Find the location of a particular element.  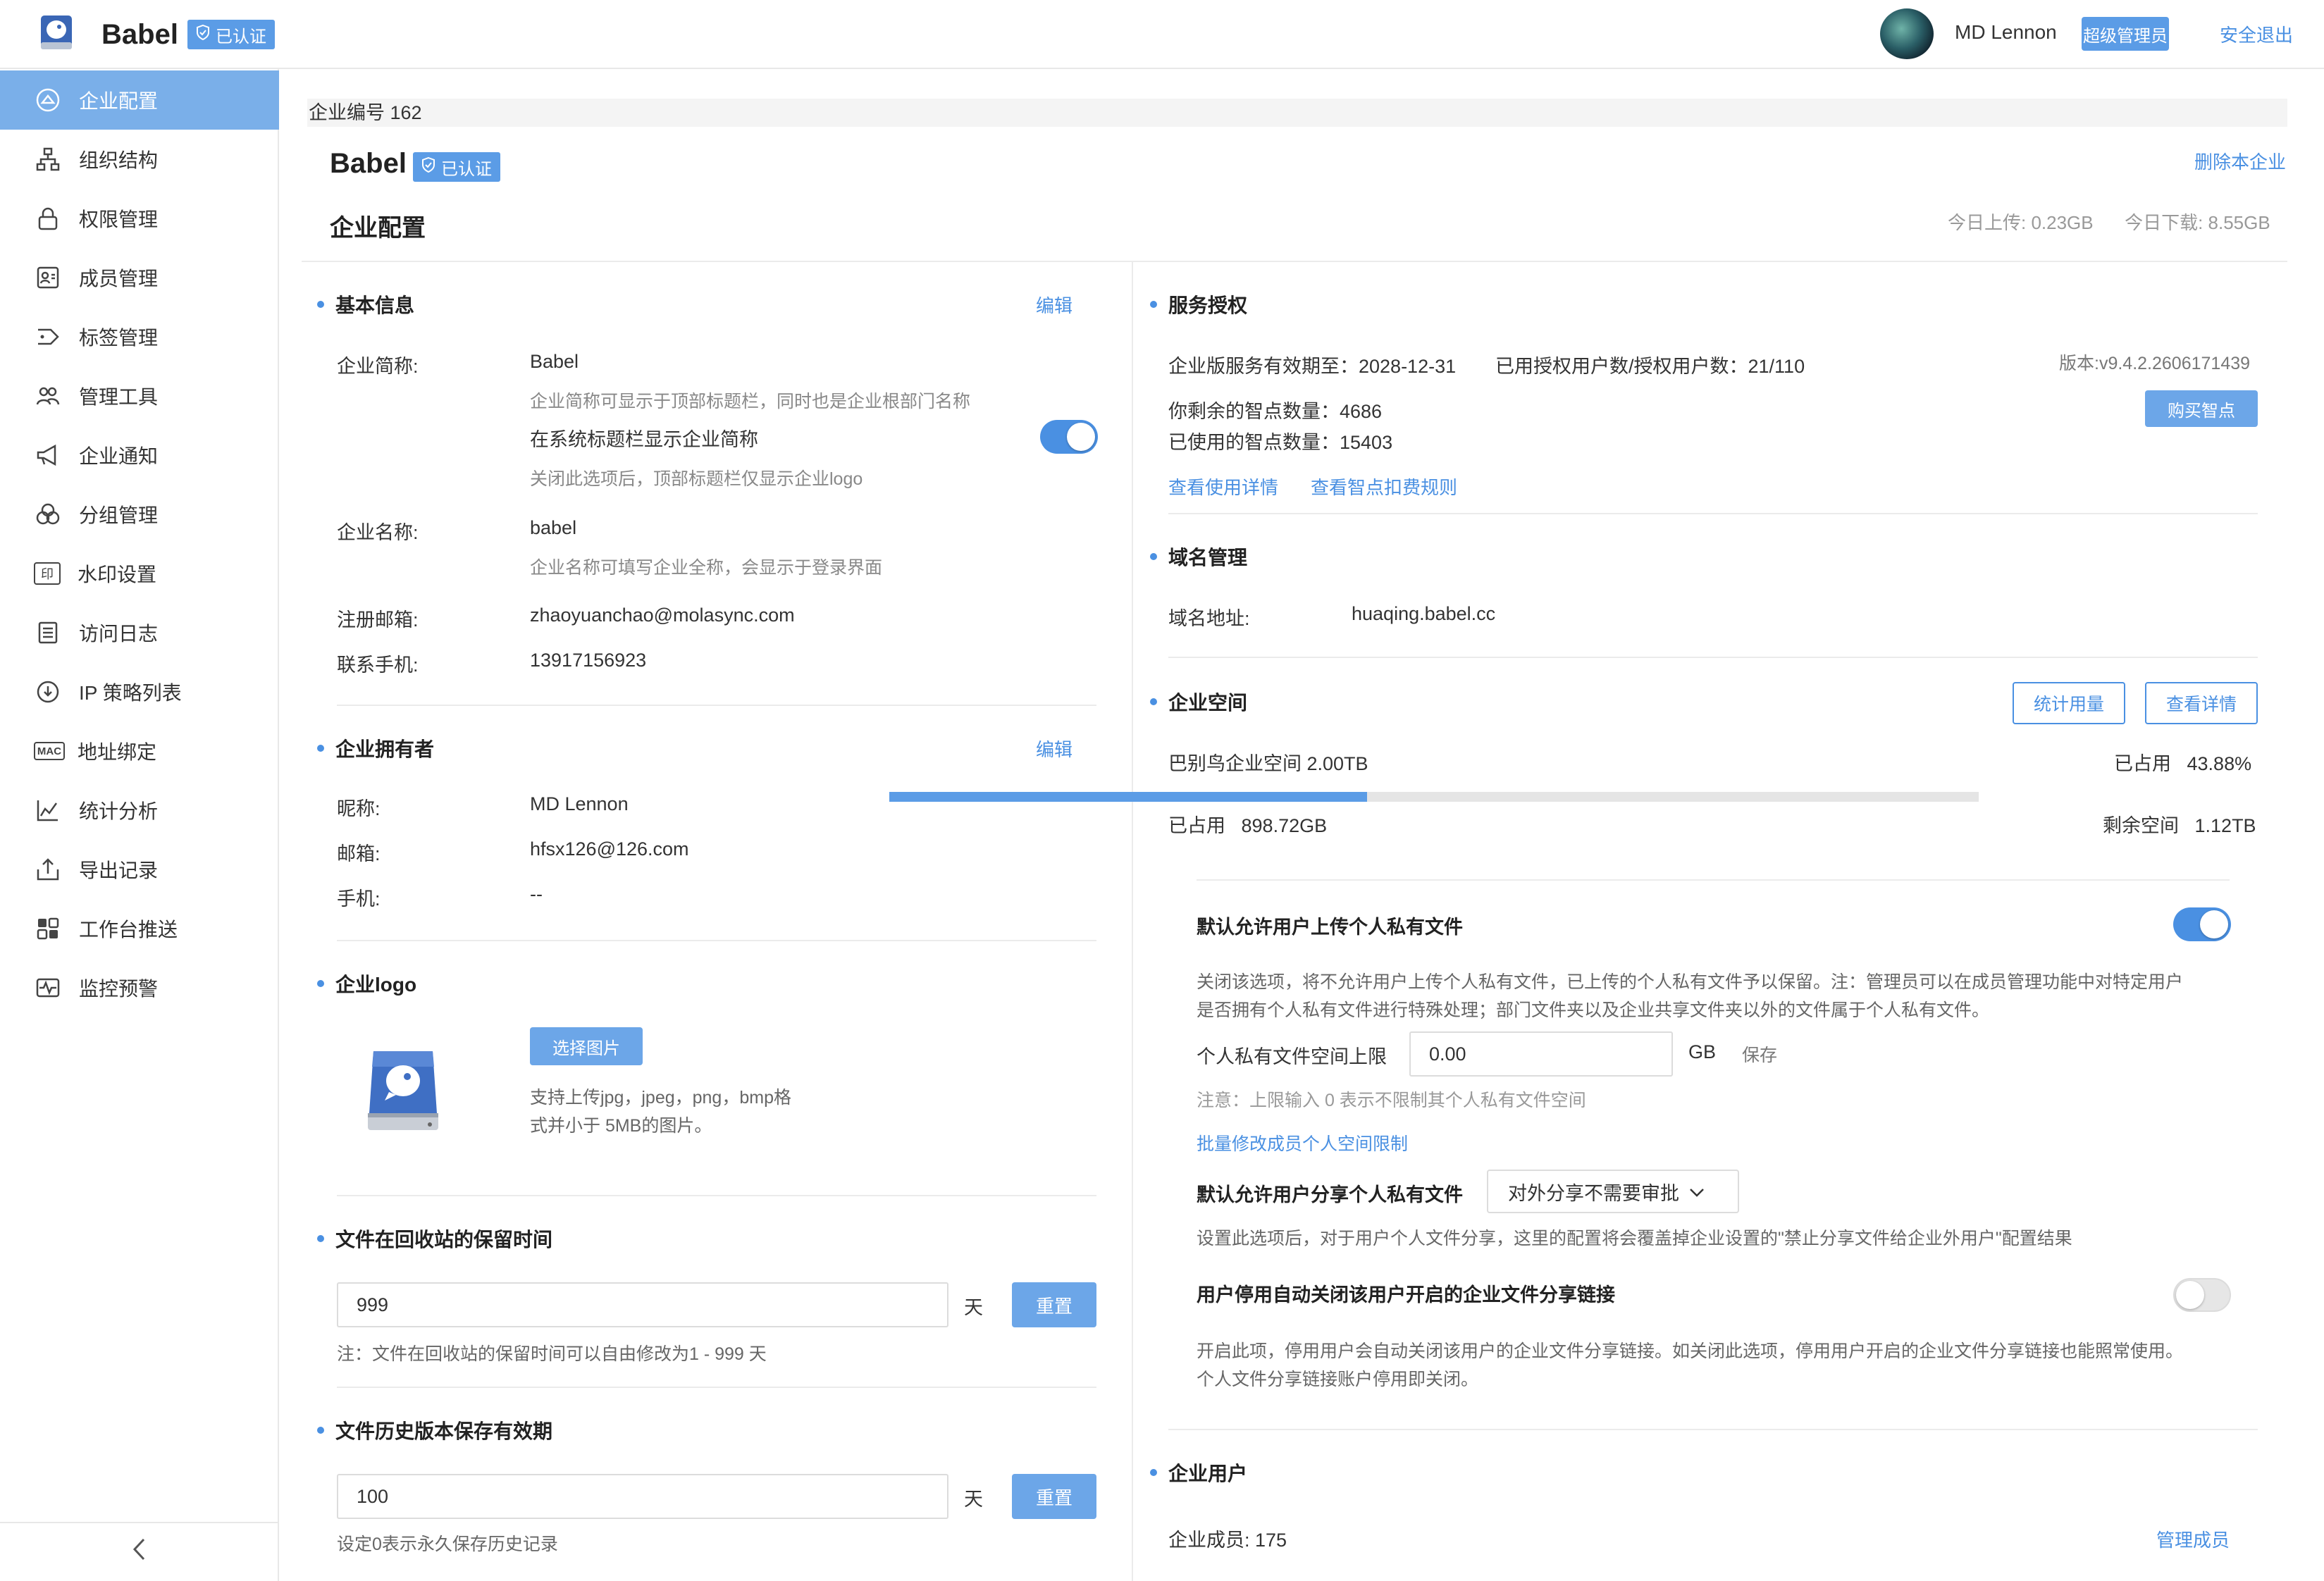

chart-icon is located at coordinates (48, 810).